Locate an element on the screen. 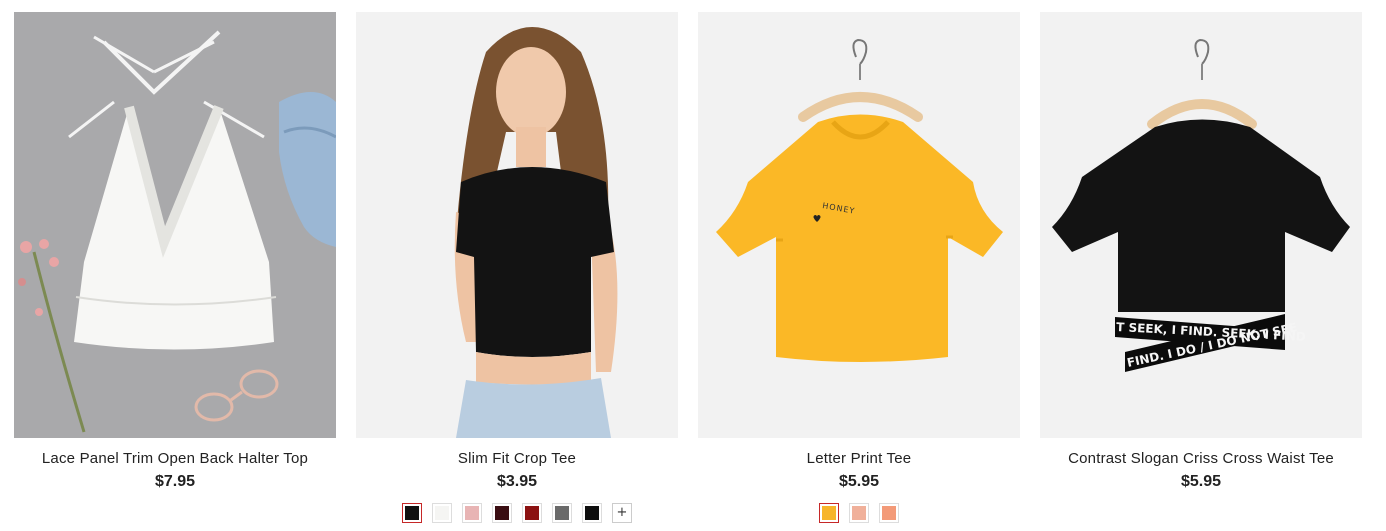 The image size is (1386, 531). color-swatches is located at coordinates (859, 513).